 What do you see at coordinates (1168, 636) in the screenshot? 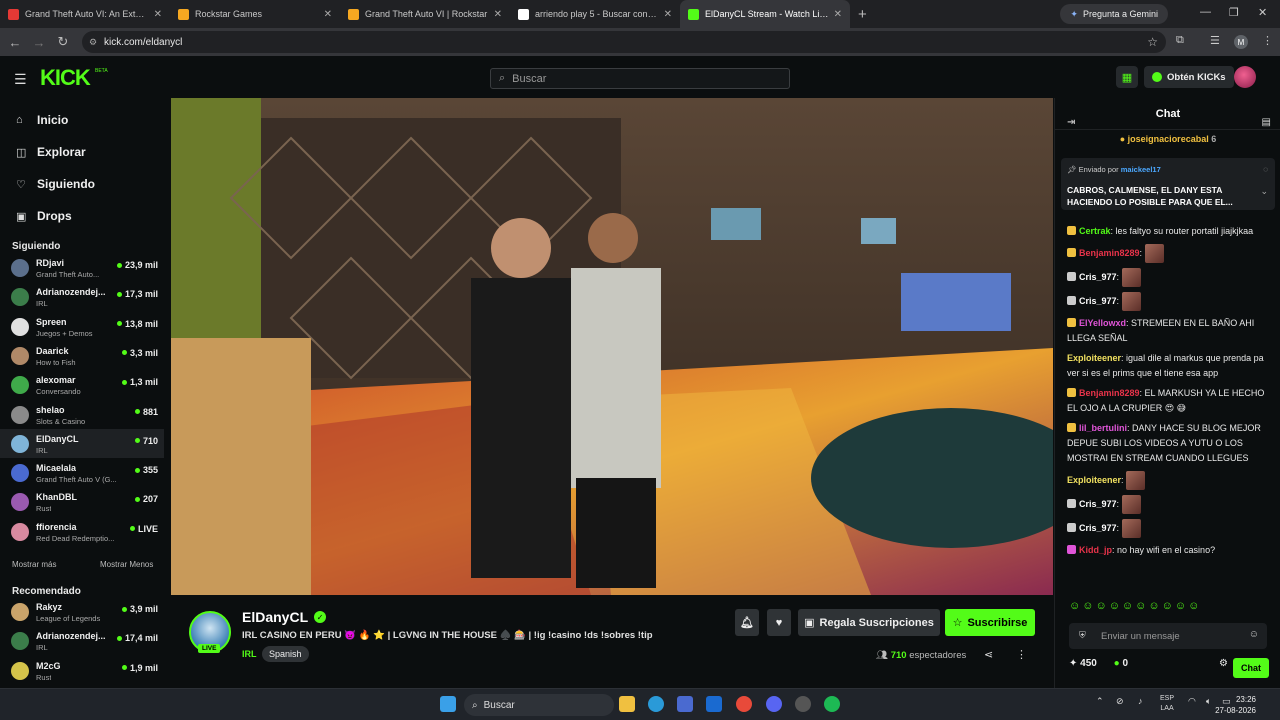
I see `chat-input: ⛨ Enviar un mensaje ☺` at bounding box center [1168, 636].